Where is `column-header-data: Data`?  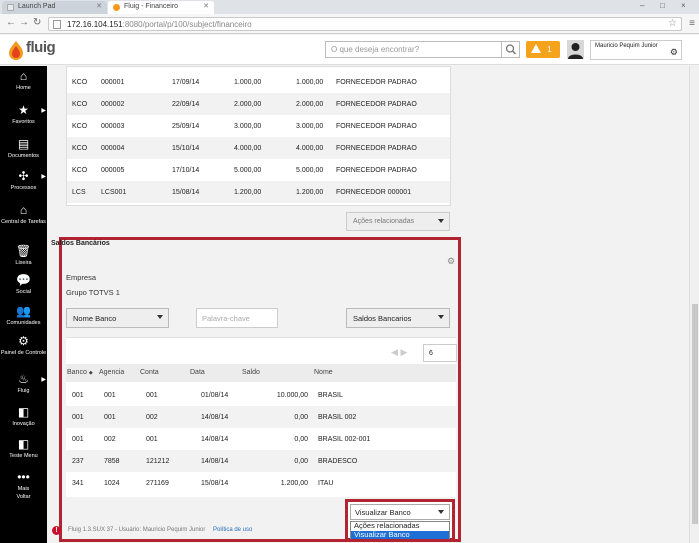
column-header-data: Data is located at coordinates (197, 372).